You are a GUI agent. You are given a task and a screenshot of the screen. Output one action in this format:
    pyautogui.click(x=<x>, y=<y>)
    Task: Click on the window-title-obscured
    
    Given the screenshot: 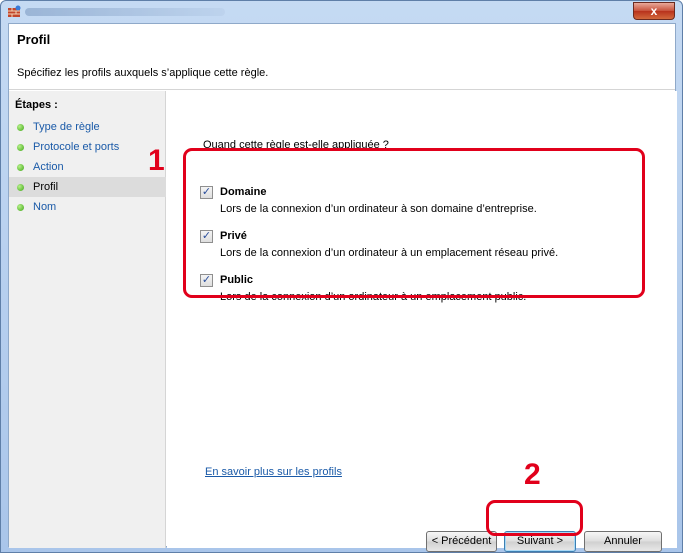 What is the action you would take?
    pyautogui.click(x=125, y=12)
    